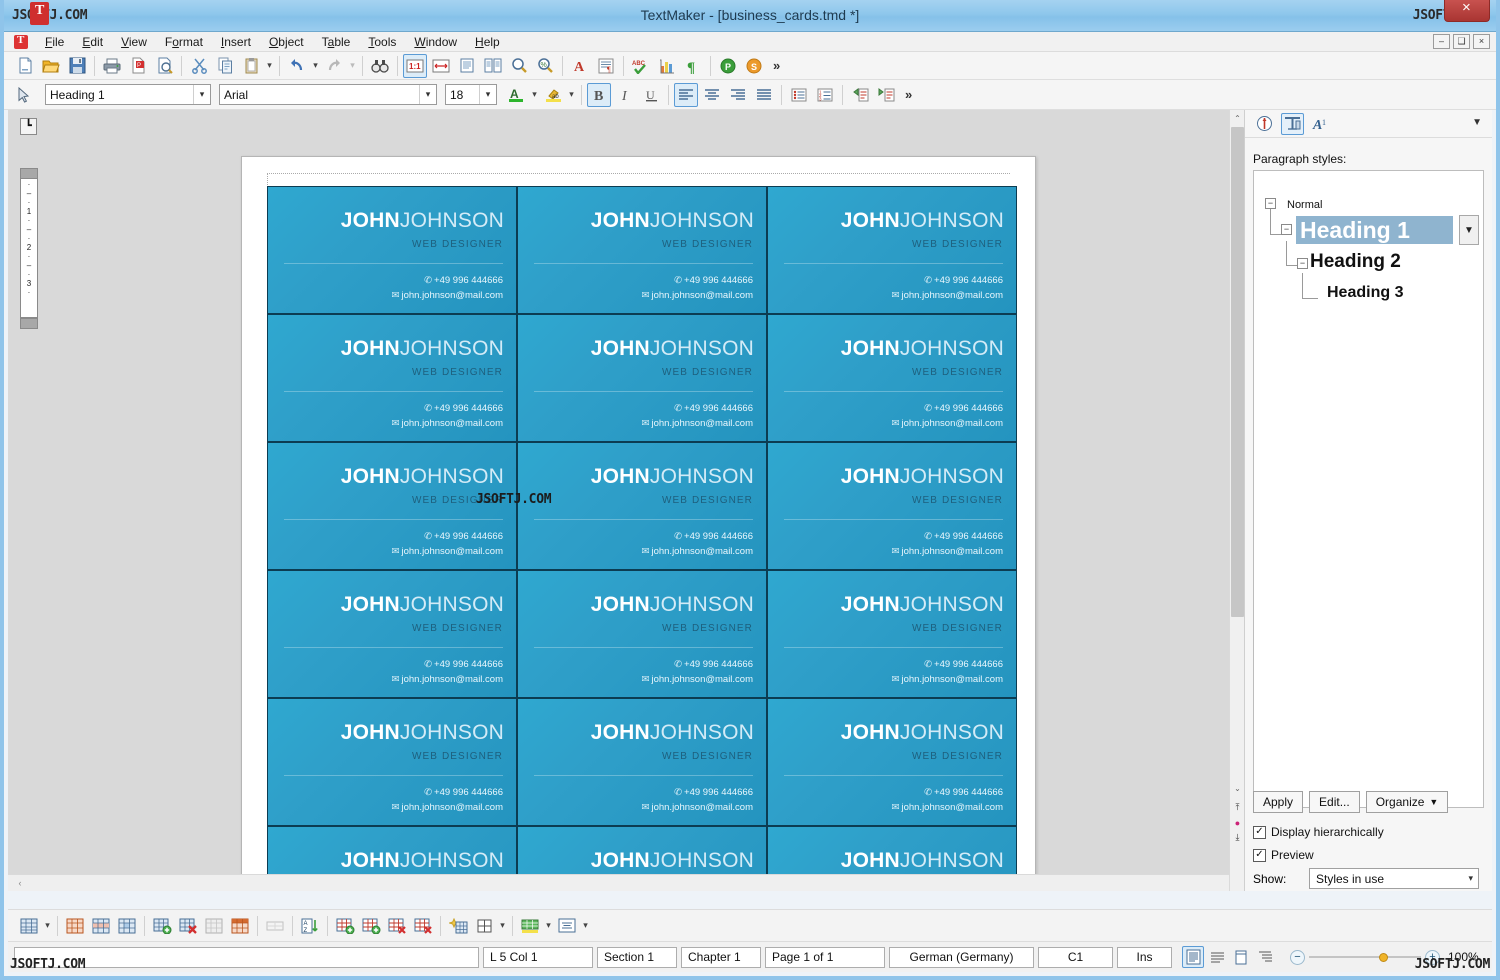 The image size is (1500, 980). Describe the element at coordinates (1481, 41) in the screenshot. I see `mdi-close-button: ×` at that location.